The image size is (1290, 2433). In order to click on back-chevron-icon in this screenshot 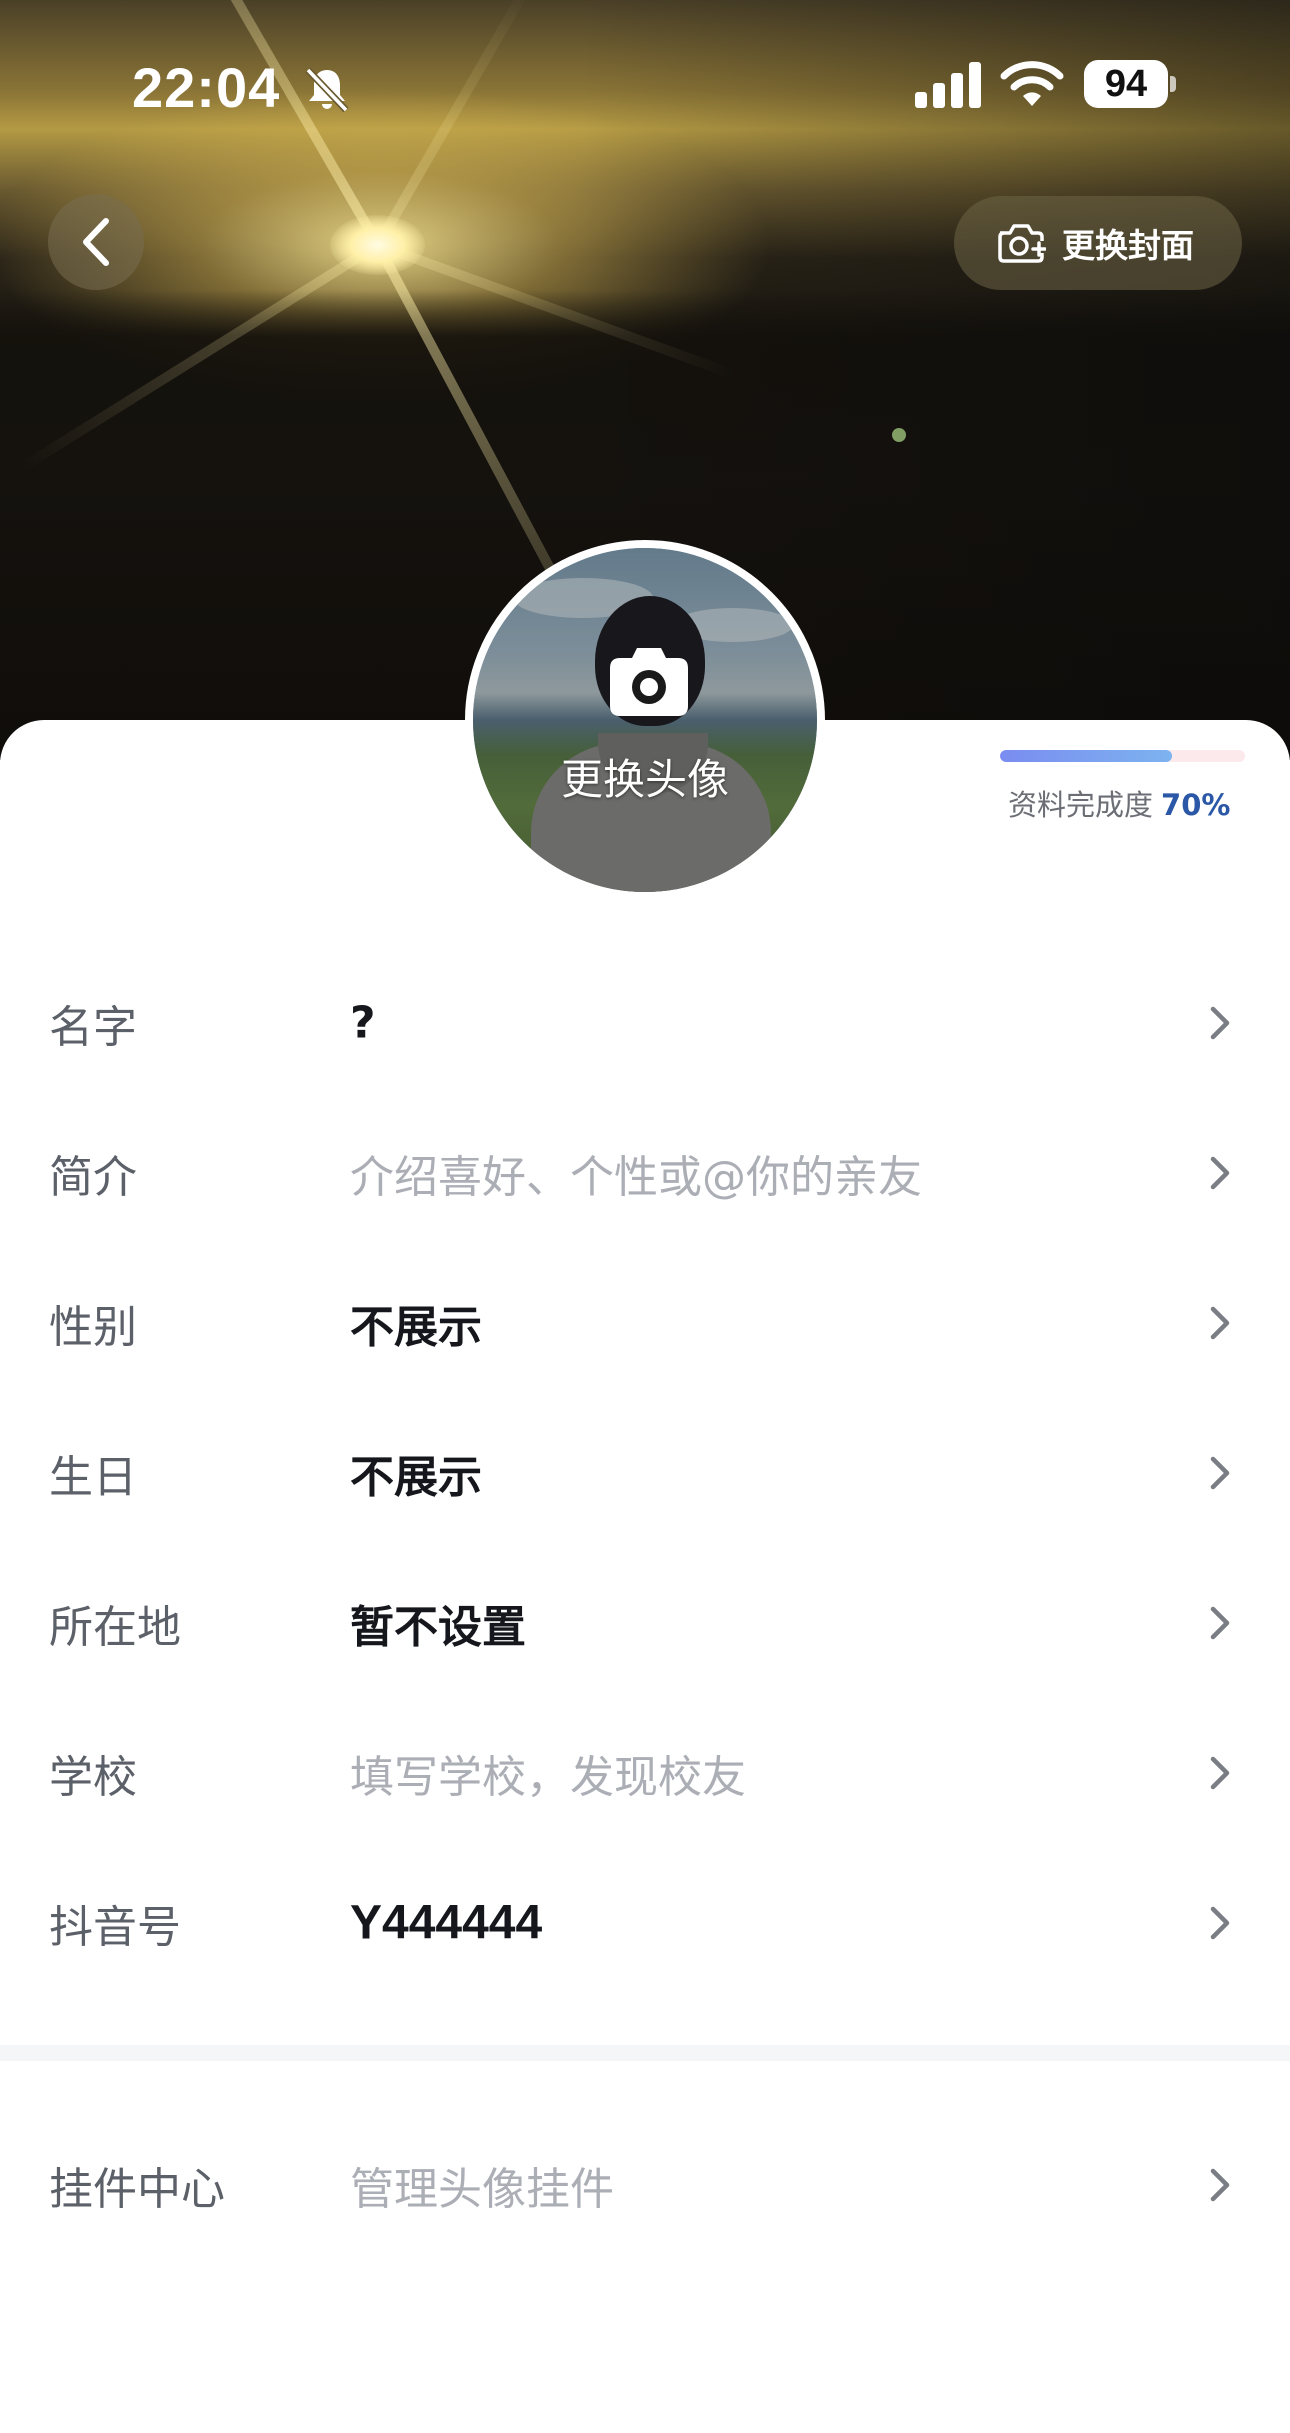, I will do `click(96, 242)`.